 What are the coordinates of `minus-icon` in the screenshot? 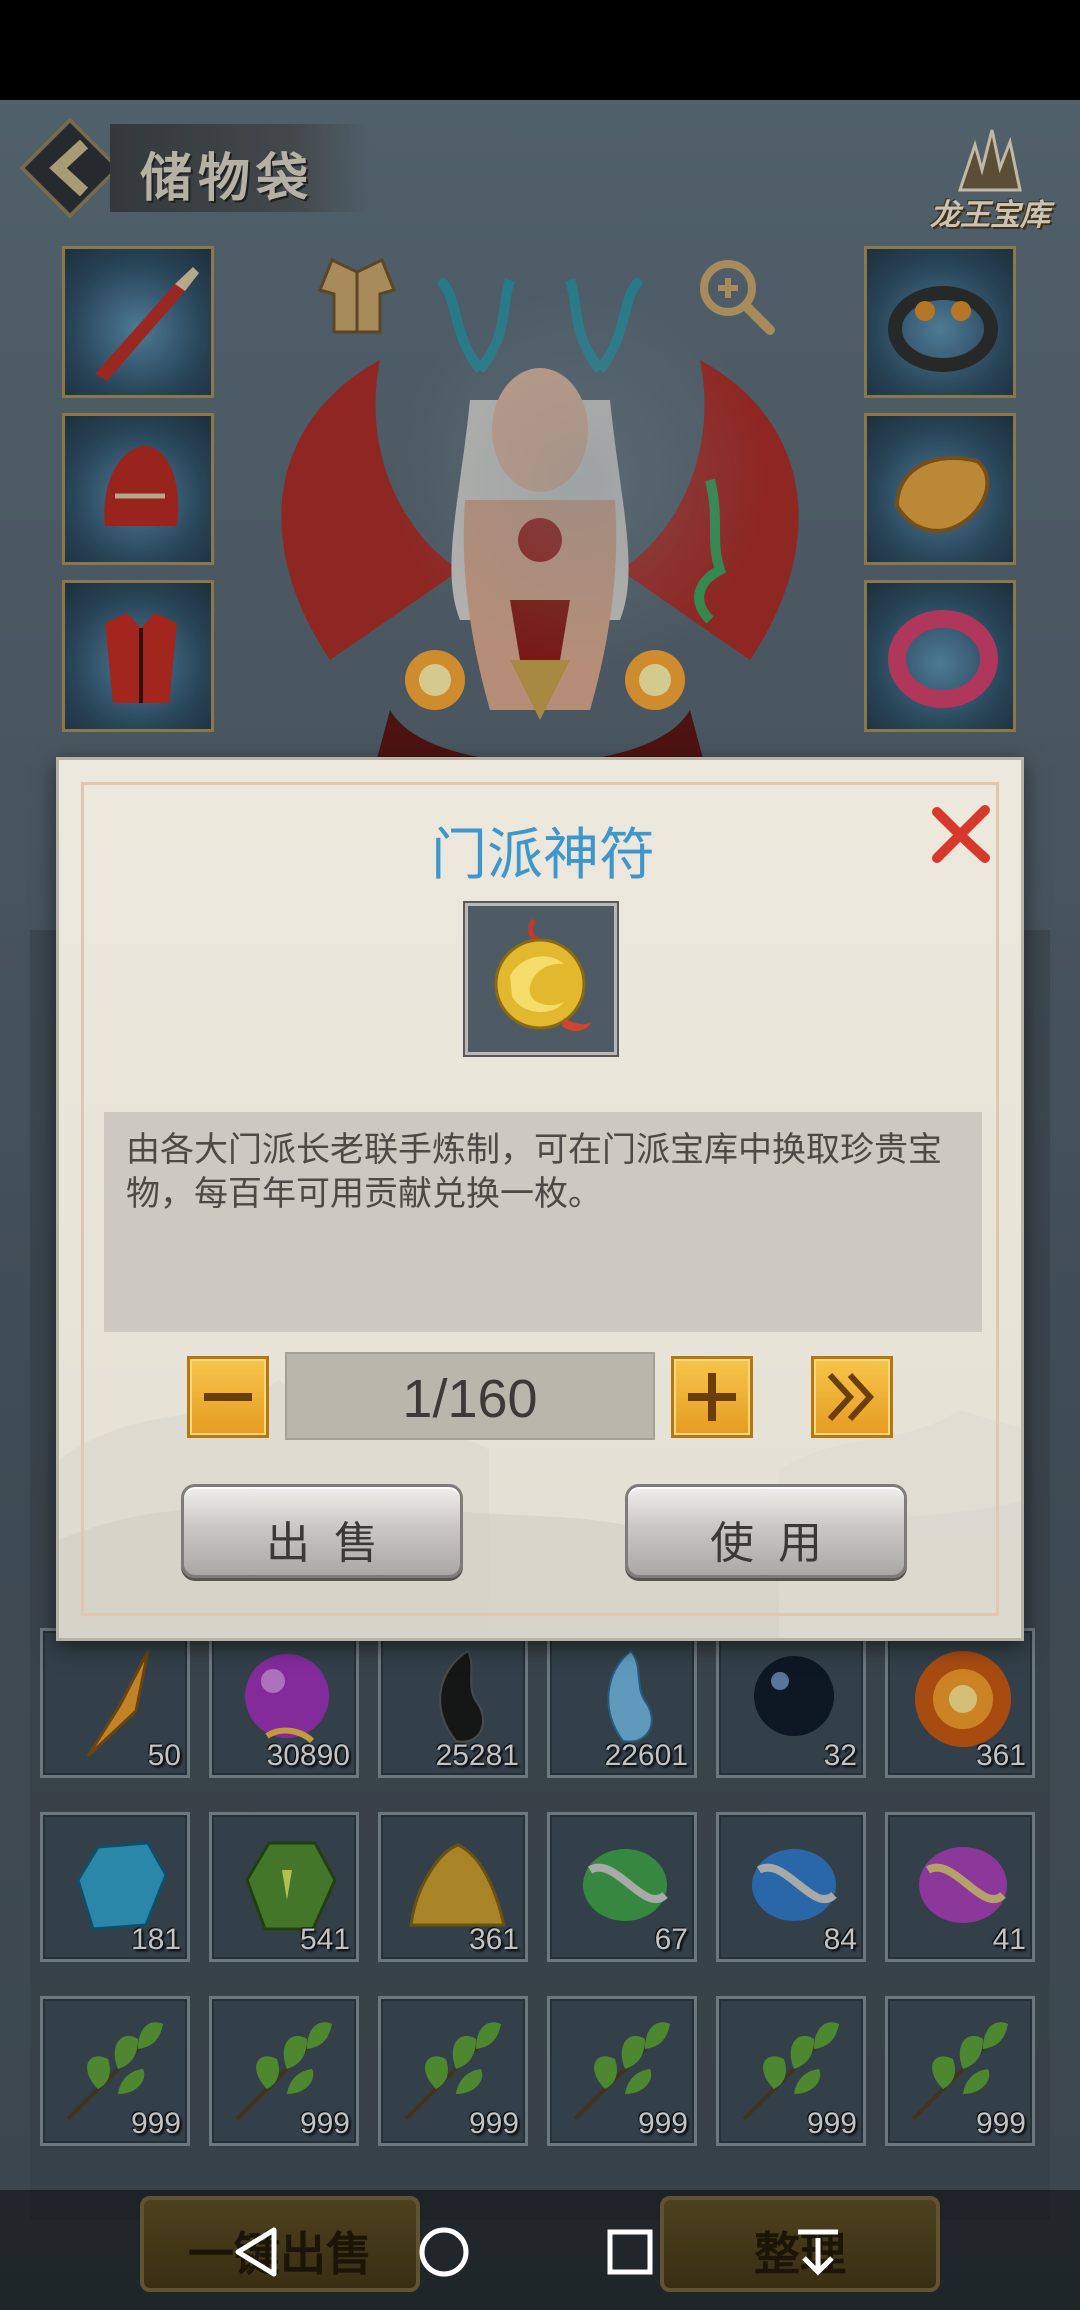 It's located at (228, 1397).